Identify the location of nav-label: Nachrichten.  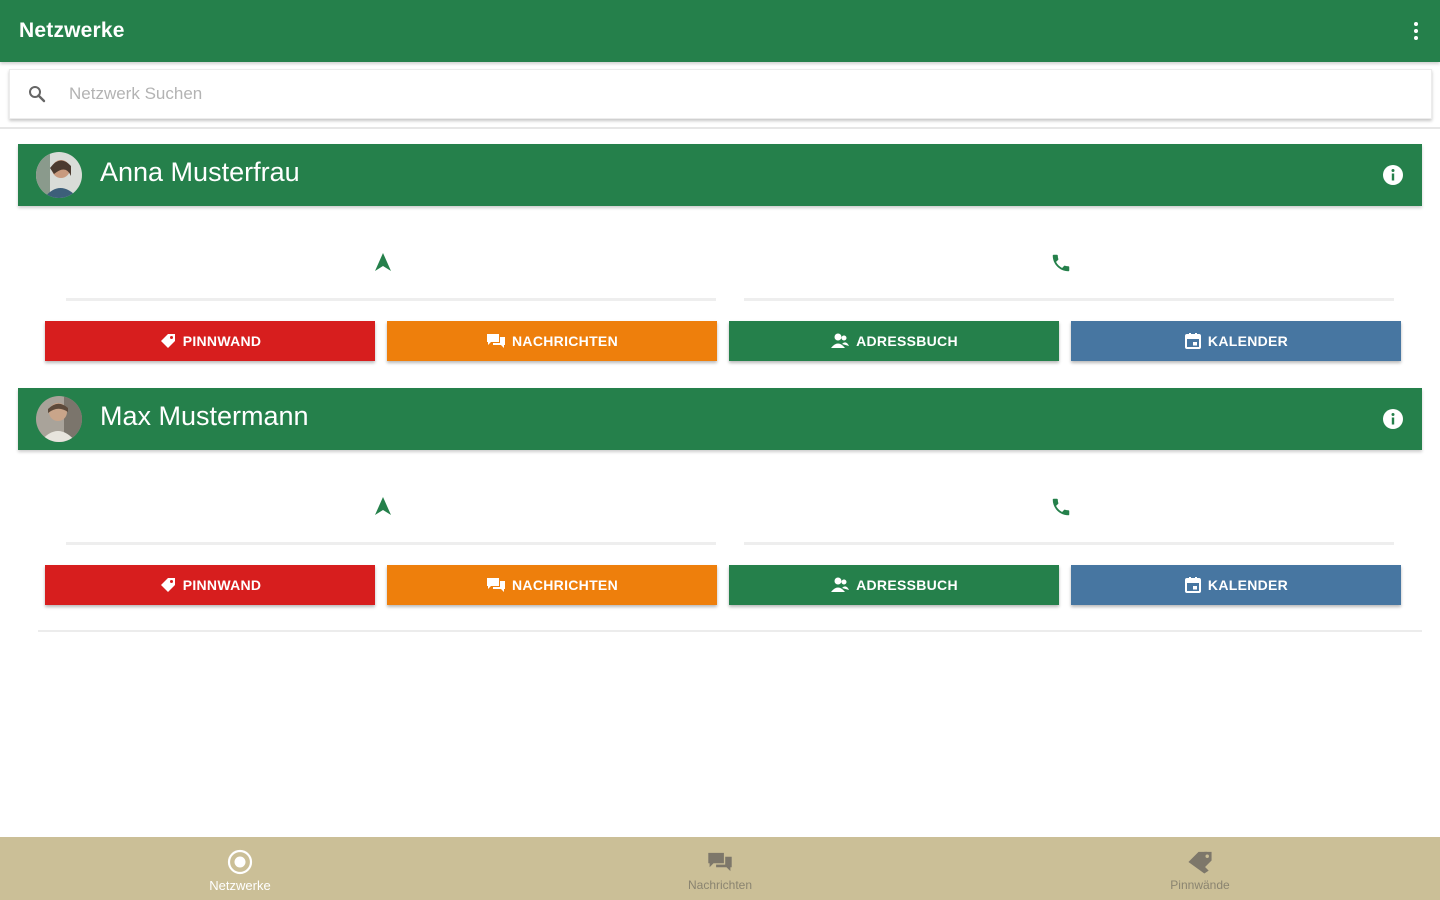
(720, 885).